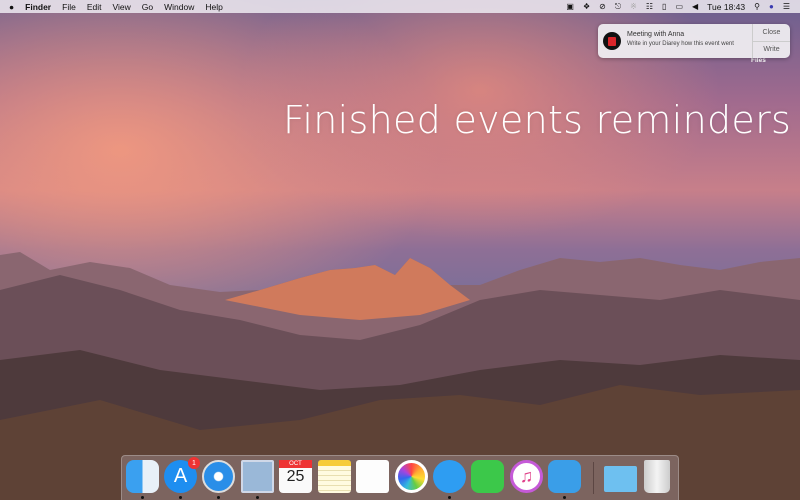 The height and width of the screenshot is (500, 800). Describe the element at coordinates (218, 476) in the screenshot. I see `dock-safari-icon` at that location.